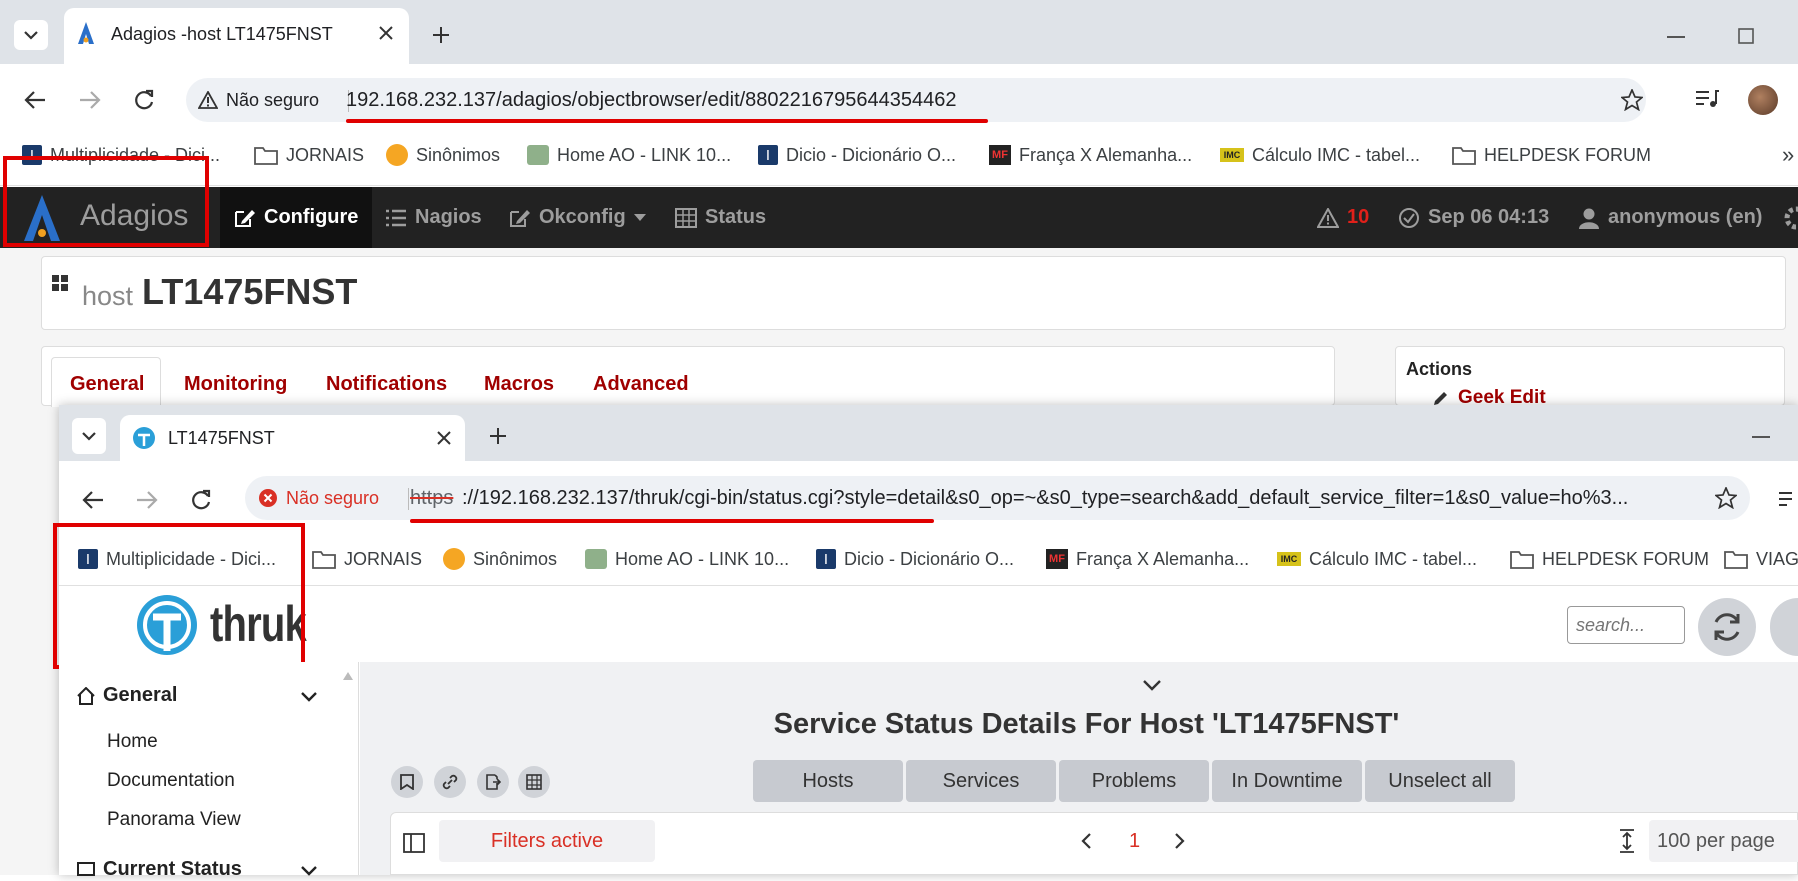 The height and width of the screenshot is (881, 1798). What do you see at coordinates (1791, 218) in the screenshot?
I see `gear-icon` at bounding box center [1791, 218].